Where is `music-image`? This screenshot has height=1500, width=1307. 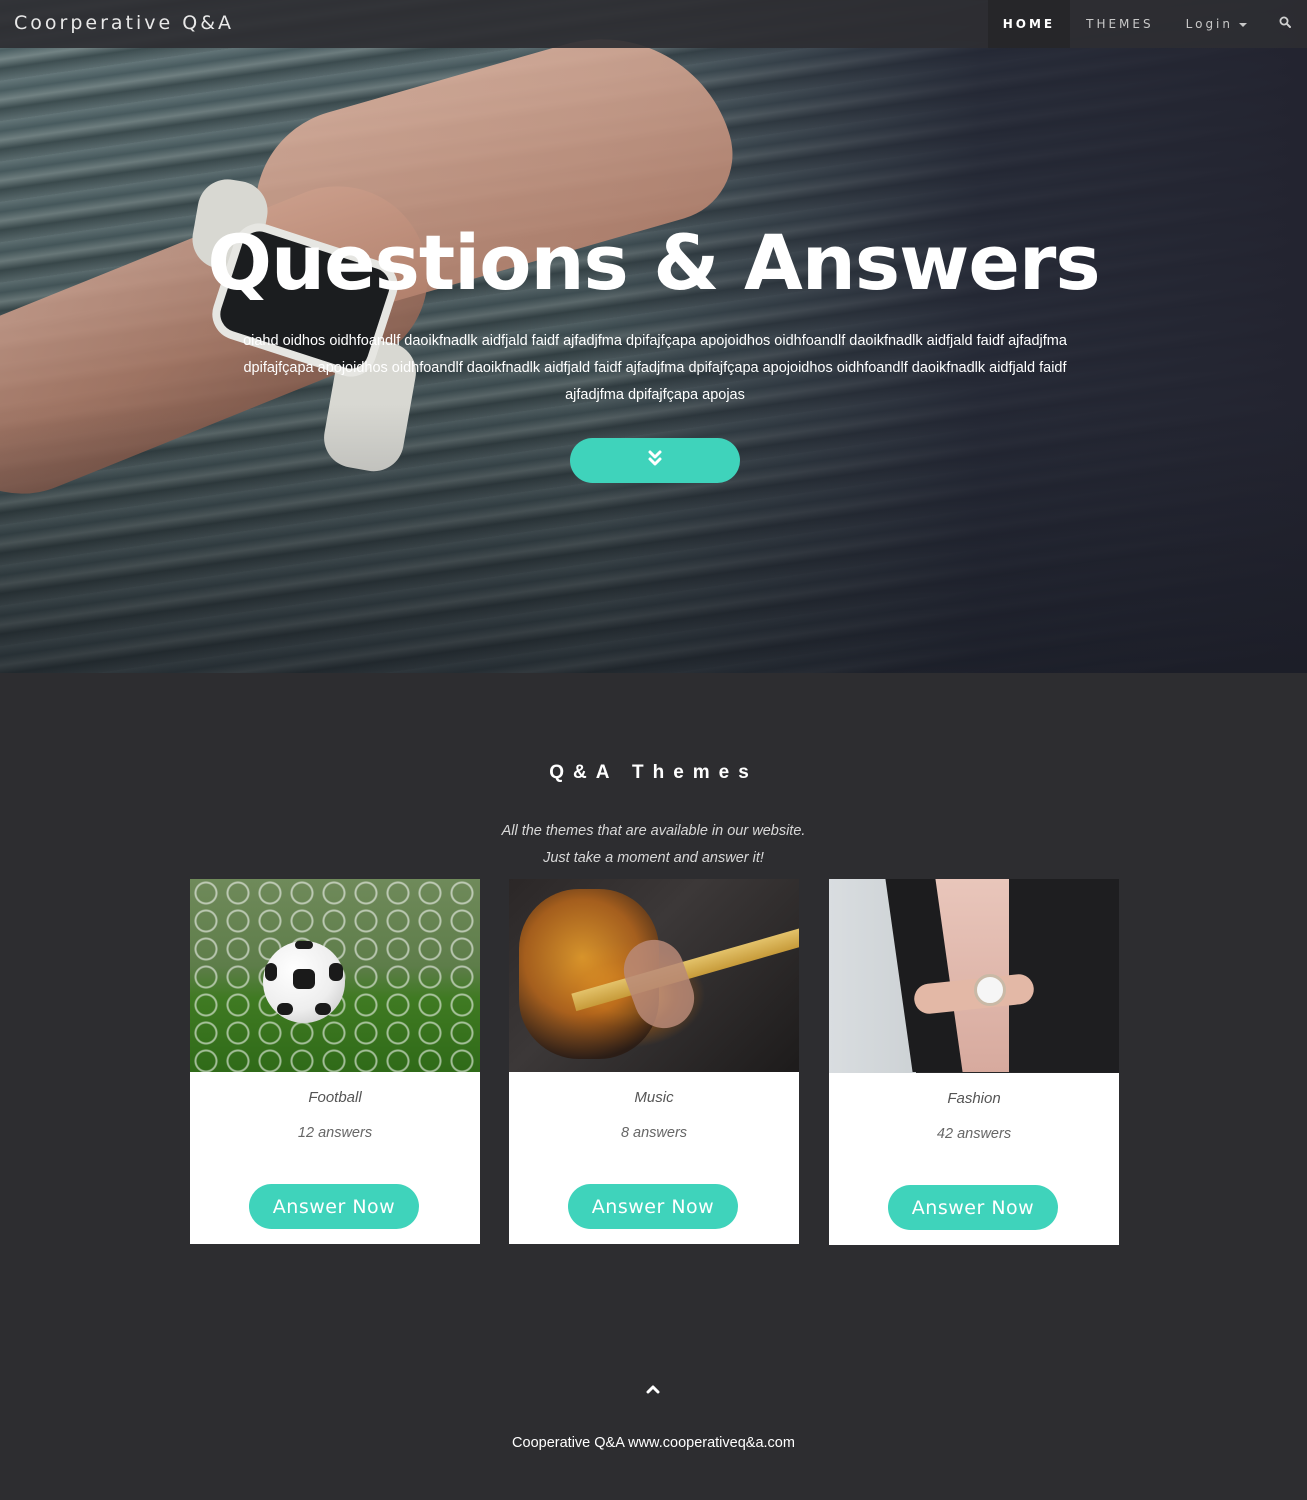
music-image is located at coordinates (654, 975).